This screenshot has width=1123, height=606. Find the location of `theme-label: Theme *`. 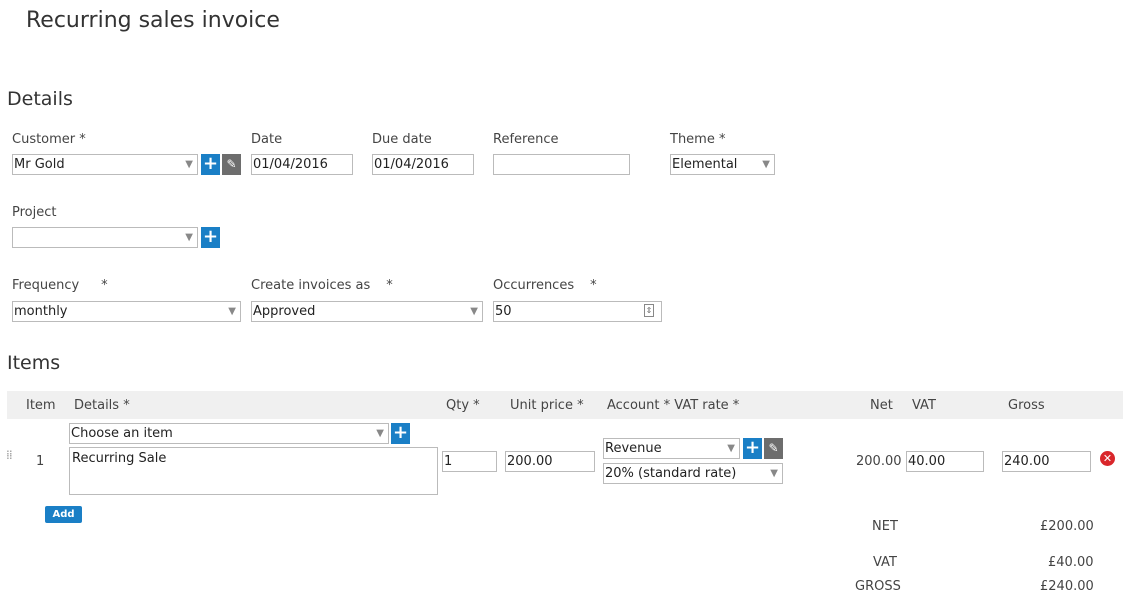

theme-label: Theme * is located at coordinates (698, 139).